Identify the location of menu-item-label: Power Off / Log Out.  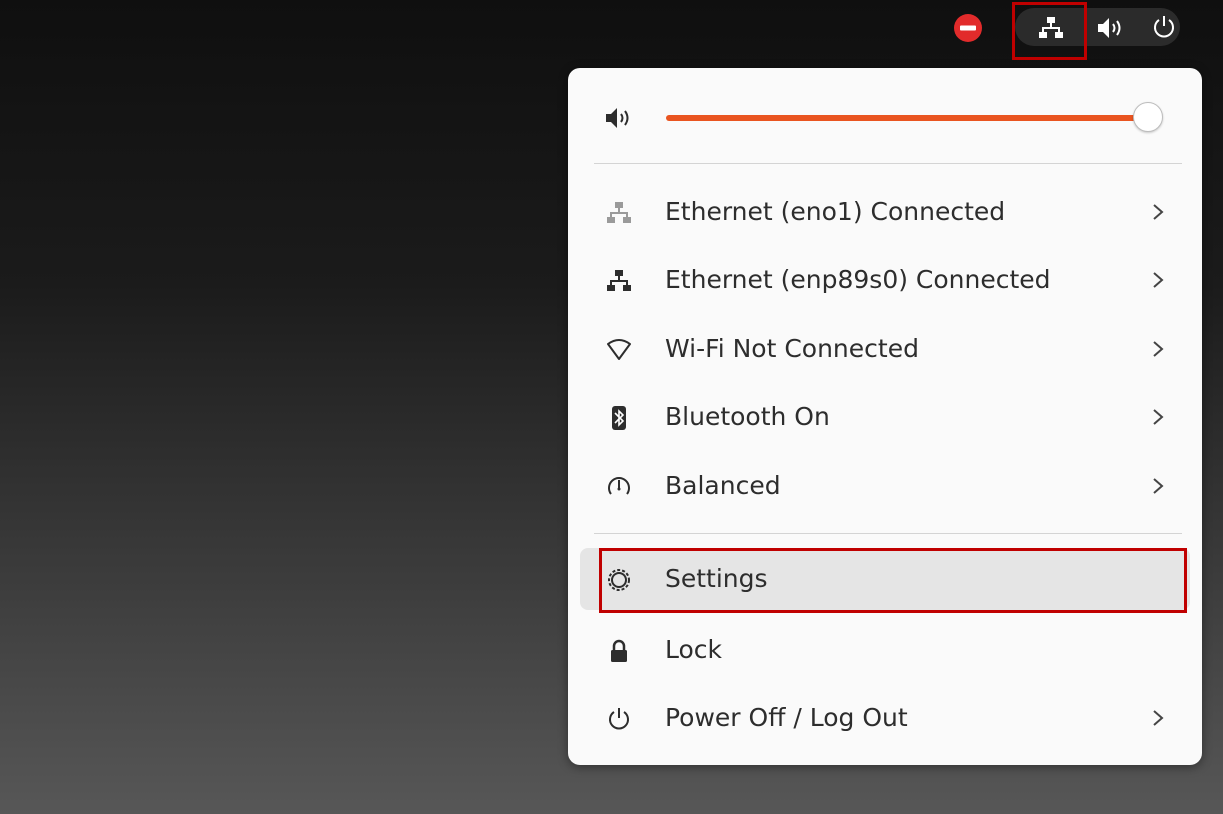
(786, 717).